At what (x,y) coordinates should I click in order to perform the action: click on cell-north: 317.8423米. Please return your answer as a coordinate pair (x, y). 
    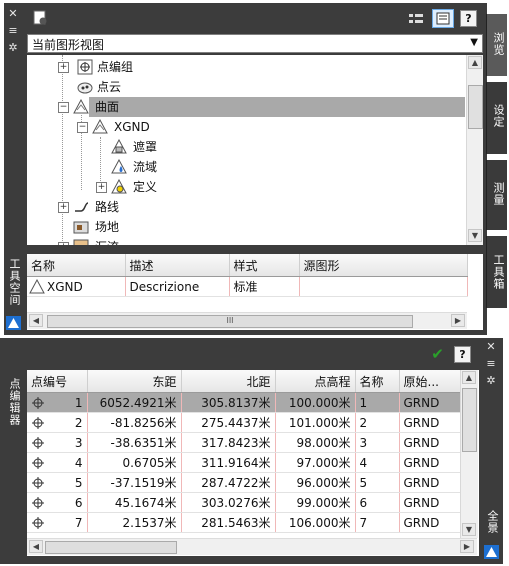
    Looking at the image, I should click on (228, 442).